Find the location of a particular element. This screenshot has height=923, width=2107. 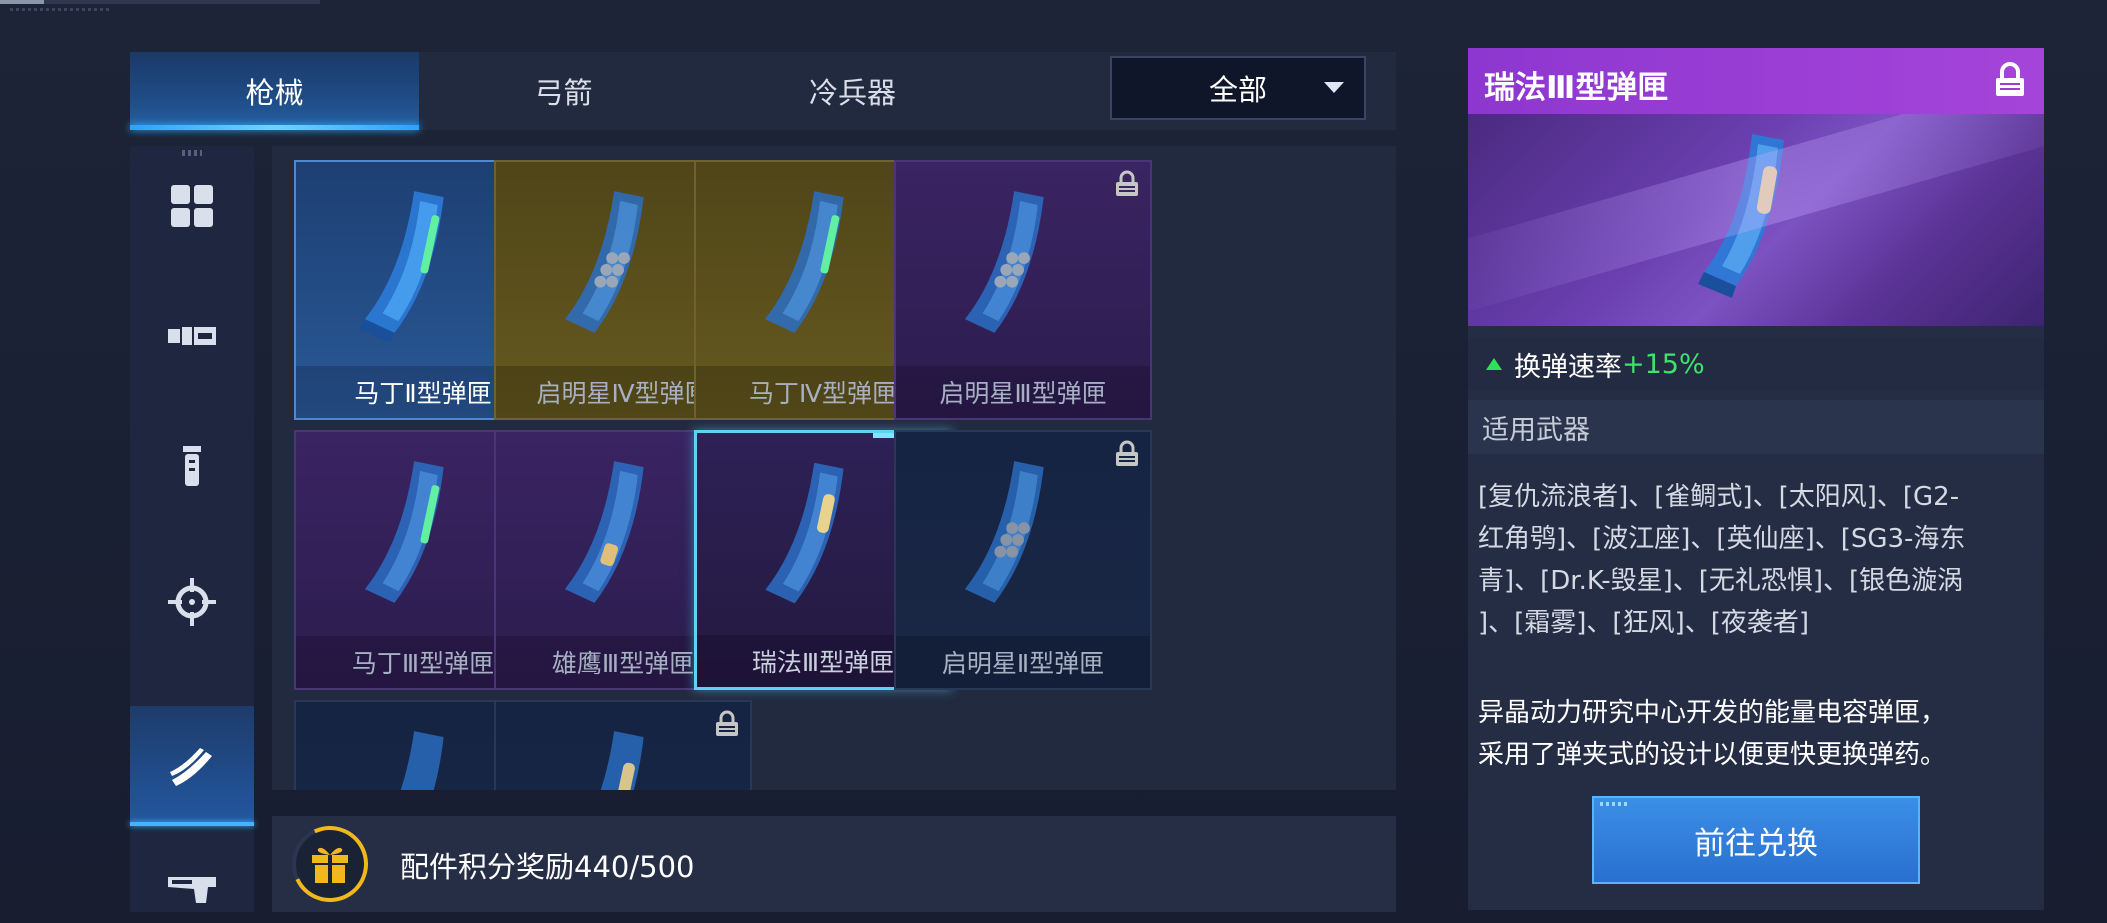

tab-firearms: 枪械 is located at coordinates (274, 91).